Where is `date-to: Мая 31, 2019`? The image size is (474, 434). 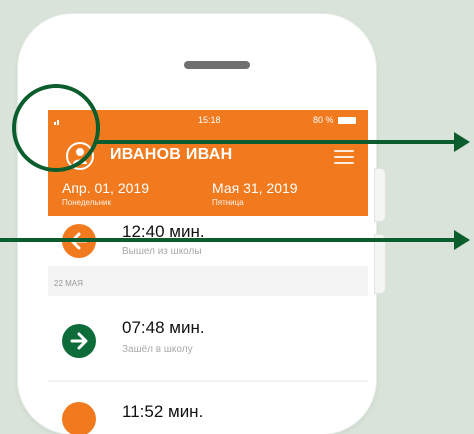
date-to: Мая 31, 2019 is located at coordinates (255, 188).